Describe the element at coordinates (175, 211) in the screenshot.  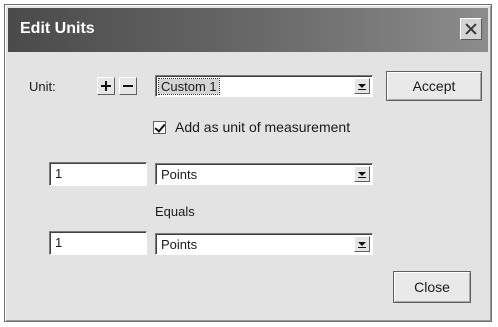
I see `equals-label: Equals` at that location.